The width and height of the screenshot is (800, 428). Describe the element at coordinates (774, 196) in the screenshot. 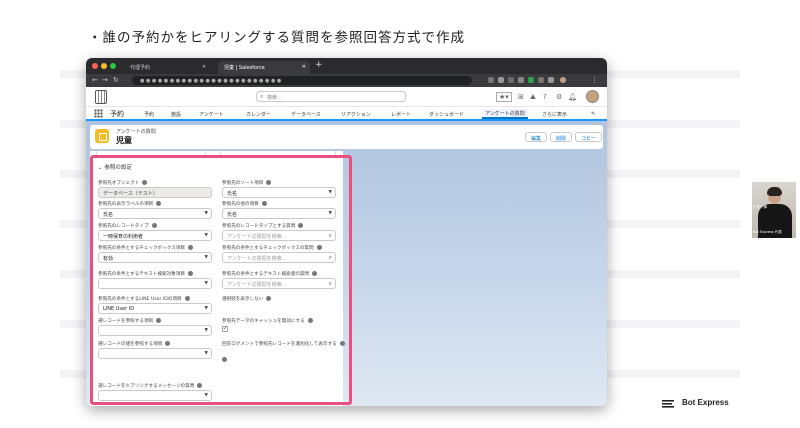

I see `presenter-glasses` at that location.